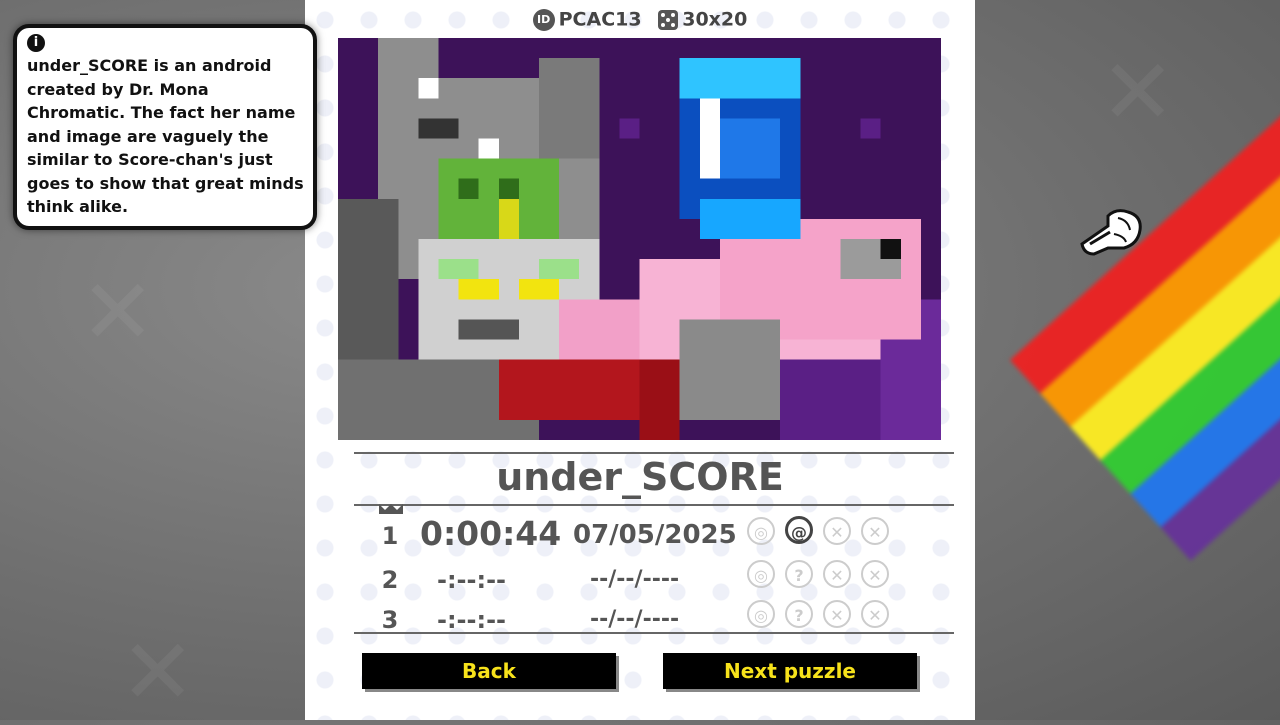  Describe the element at coordinates (655, 535) in the screenshot. I see `record-date: 07/05/2025` at that location.